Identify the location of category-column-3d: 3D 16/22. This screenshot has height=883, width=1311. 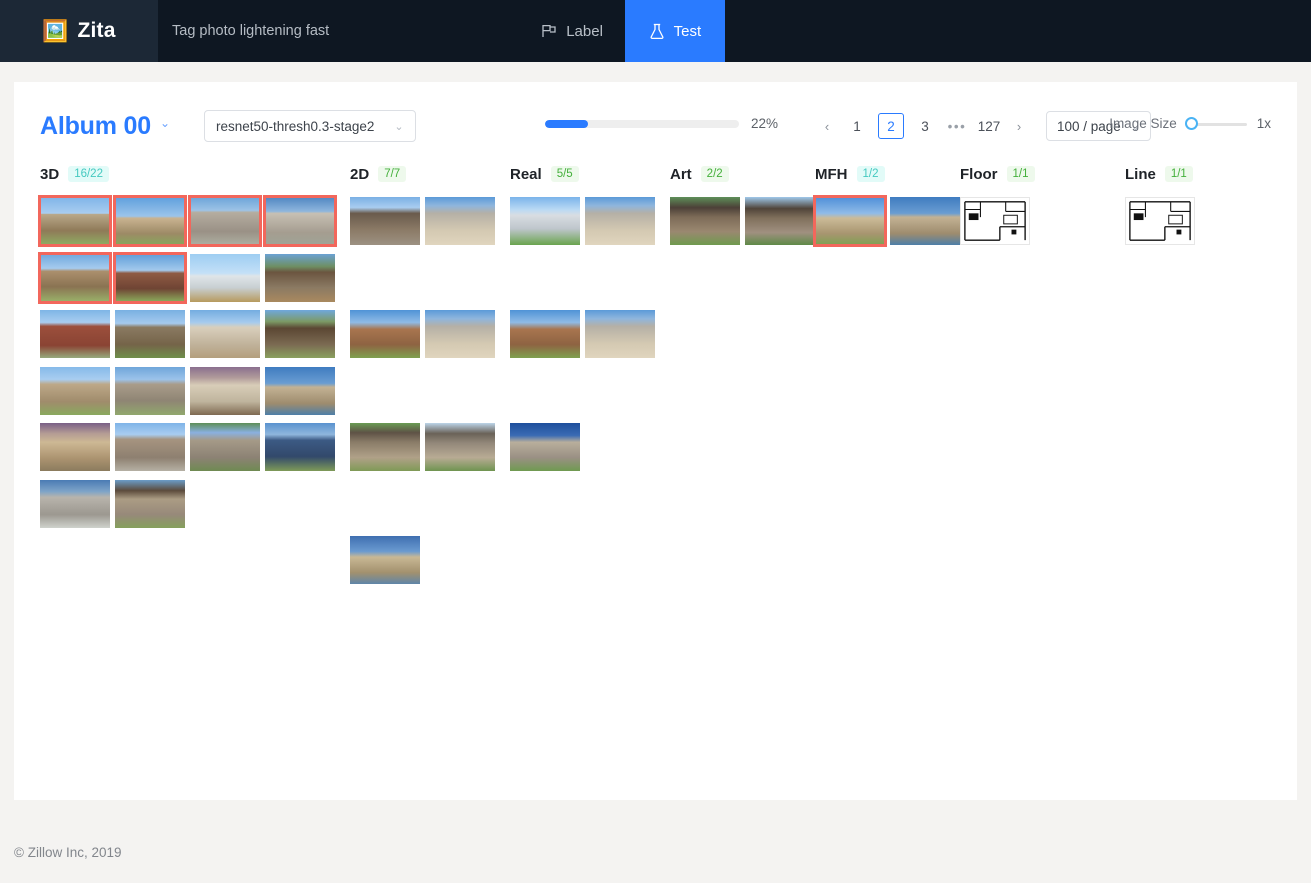
(194, 388).